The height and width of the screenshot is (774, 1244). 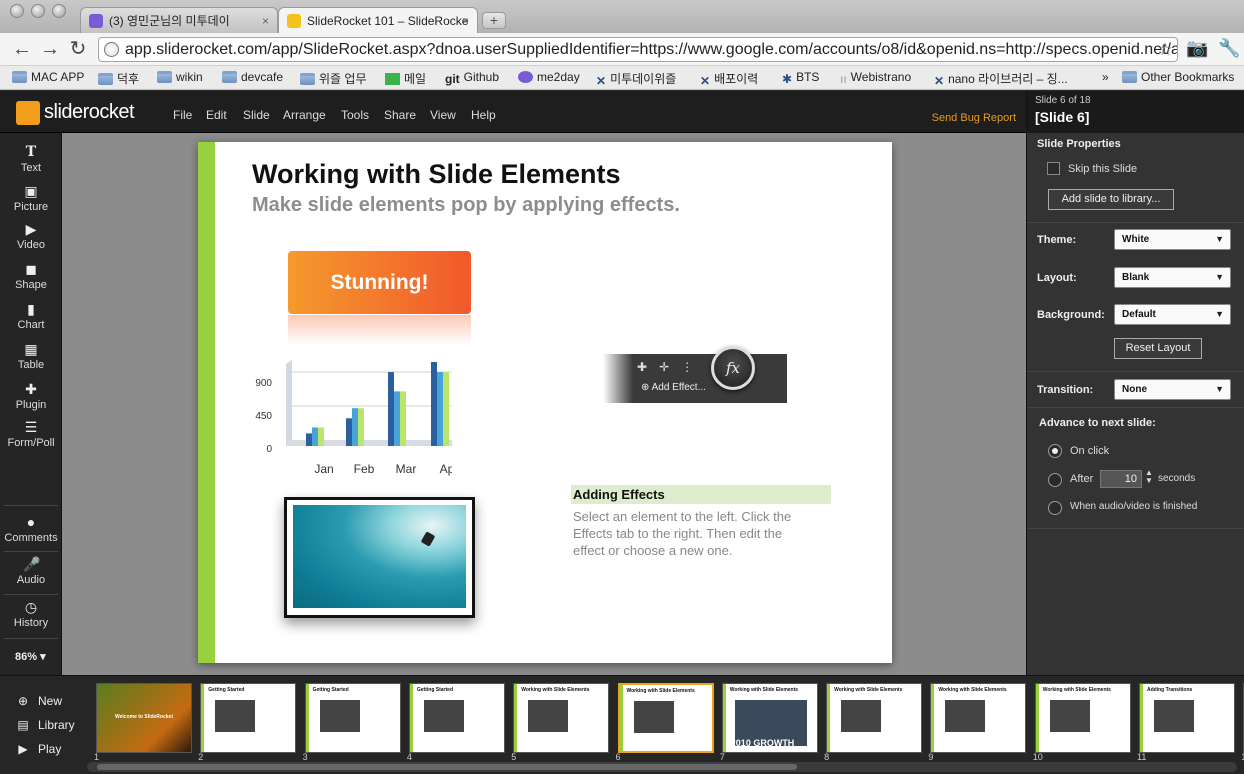 I want to click on scrollbar-thumb, so click(x=447, y=767).